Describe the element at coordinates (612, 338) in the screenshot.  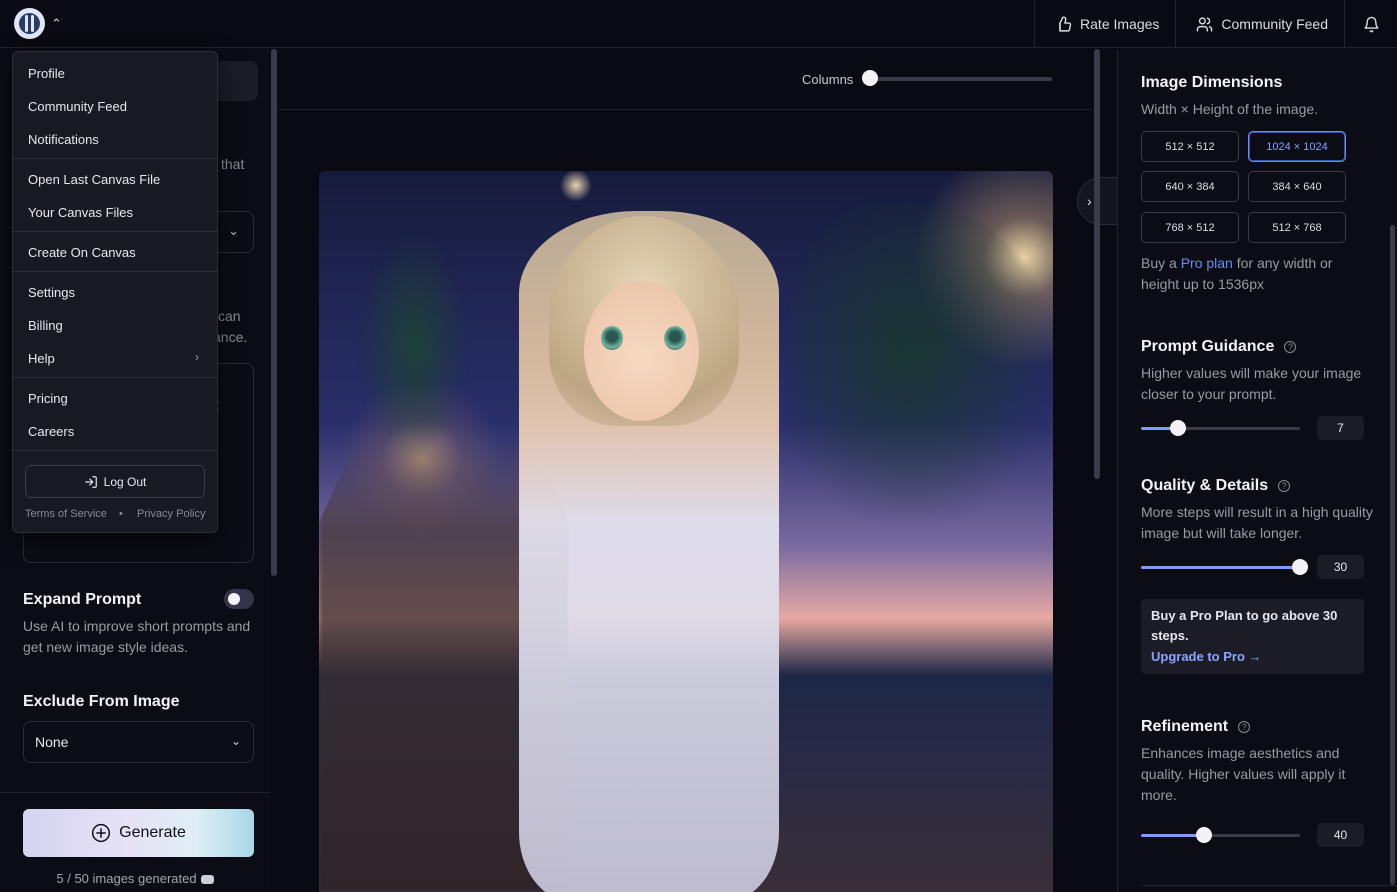
I see `image-eye-left` at that location.